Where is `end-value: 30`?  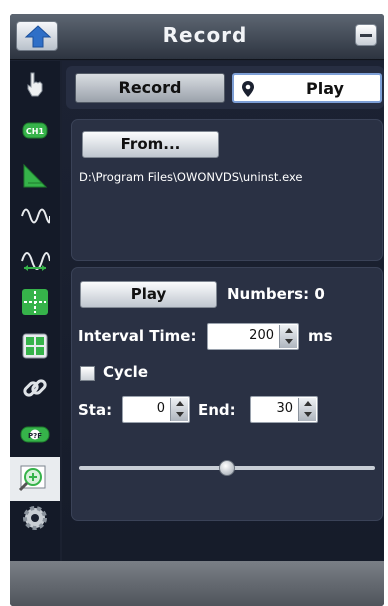
end-value: 30 is located at coordinates (284, 408).